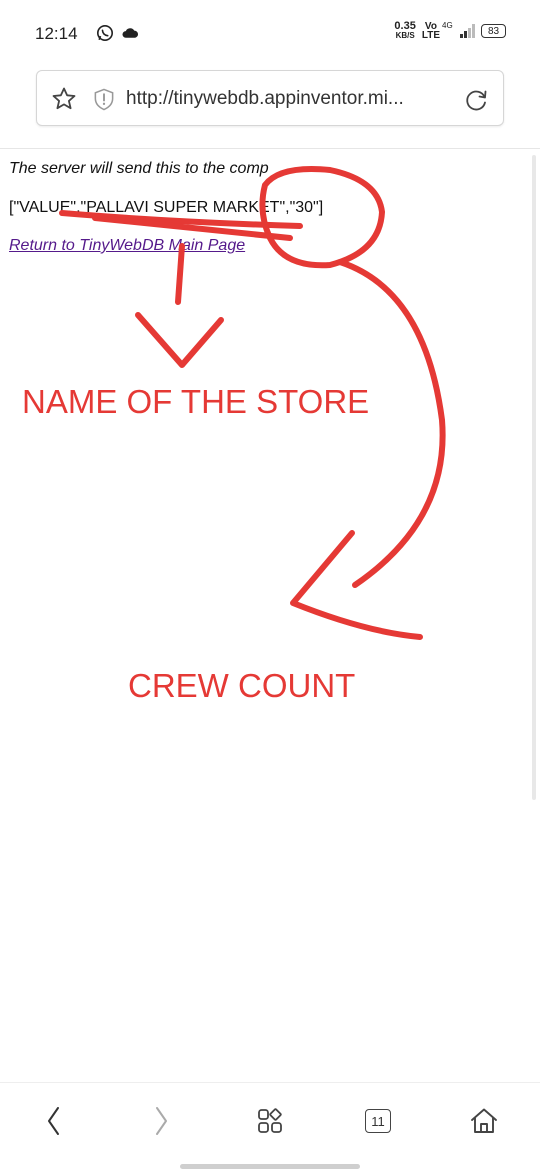 The width and height of the screenshot is (540, 1170). What do you see at coordinates (64, 99) in the screenshot?
I see `star-icon` at bounding box center [64, 99].